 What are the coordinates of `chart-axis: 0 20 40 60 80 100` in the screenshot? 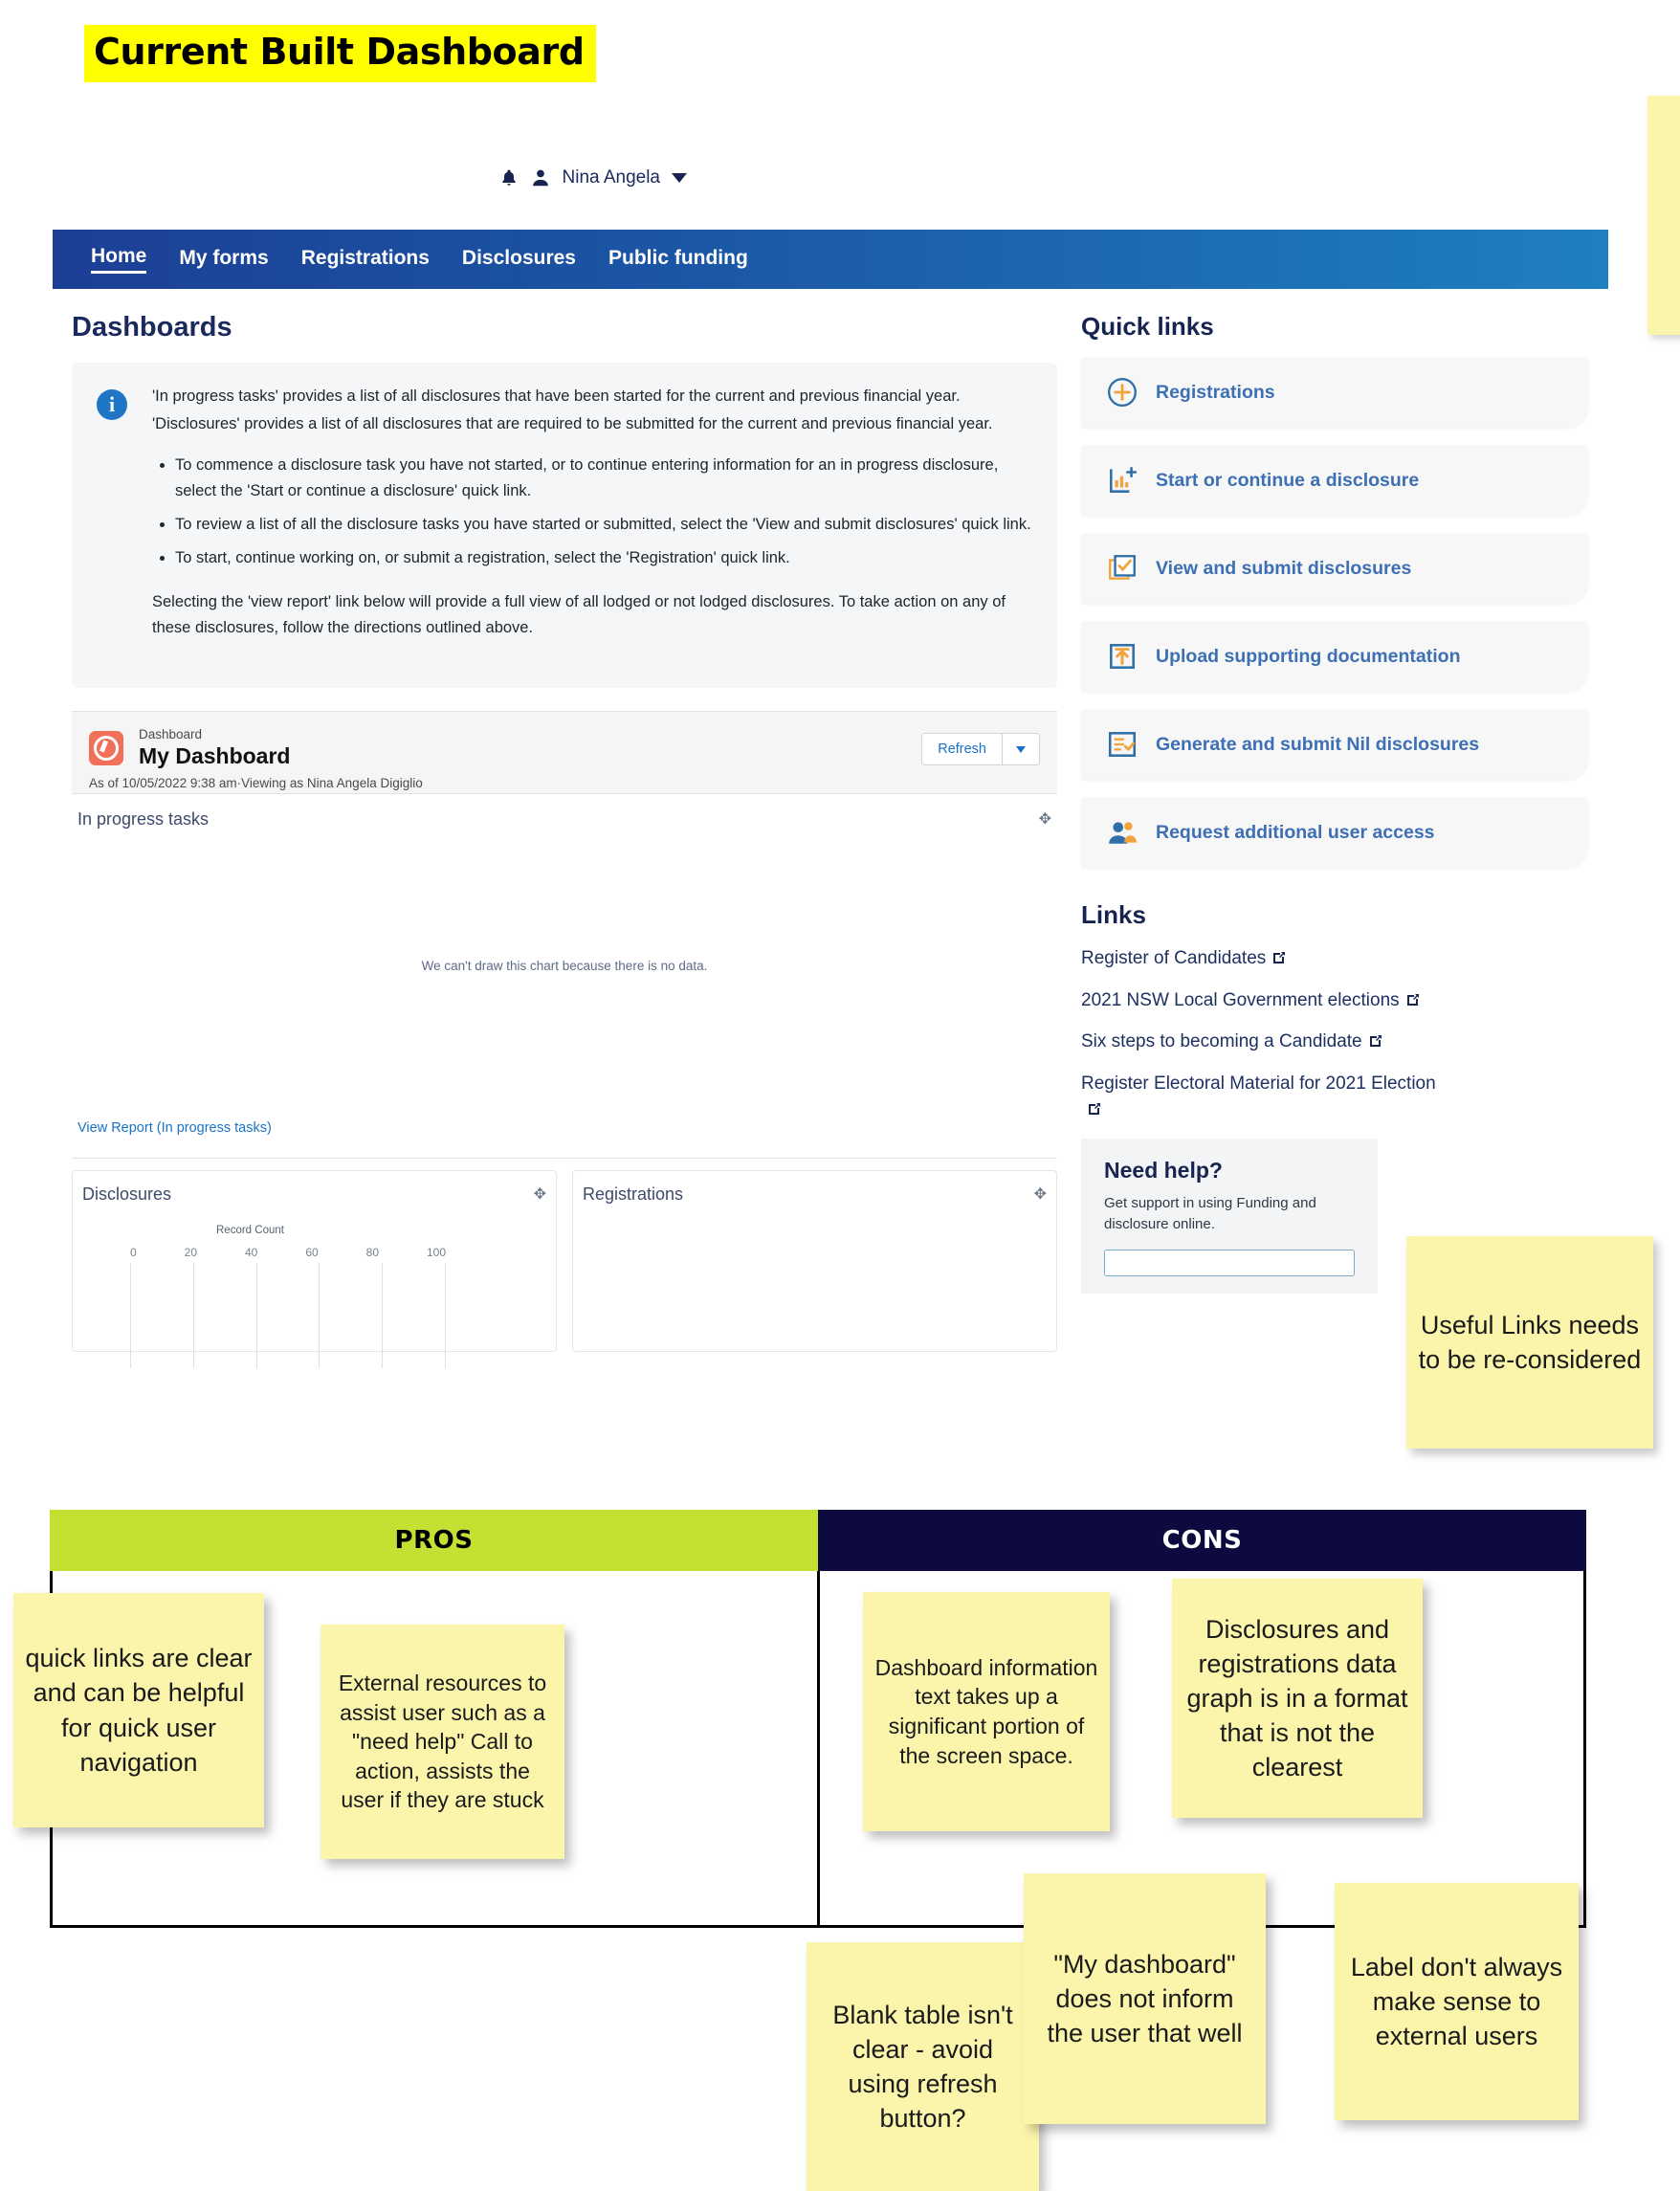 It's located at (288, 1307).